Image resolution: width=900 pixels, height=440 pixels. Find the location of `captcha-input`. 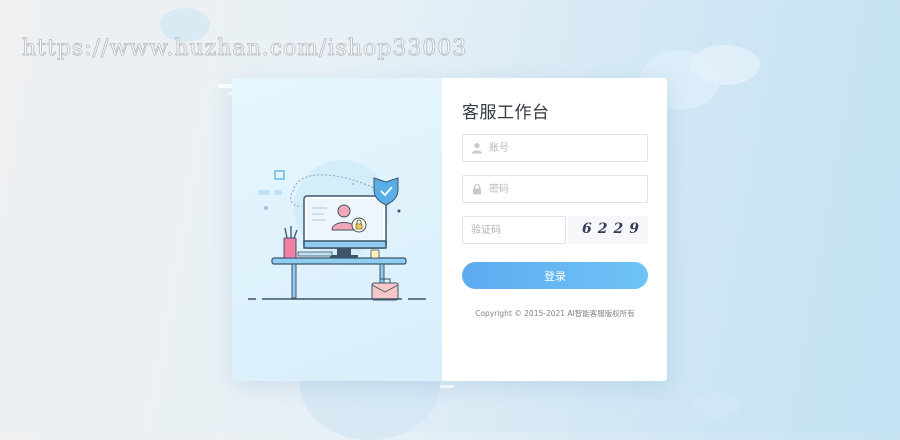

captcha-input is located at coordinates (515, 230).